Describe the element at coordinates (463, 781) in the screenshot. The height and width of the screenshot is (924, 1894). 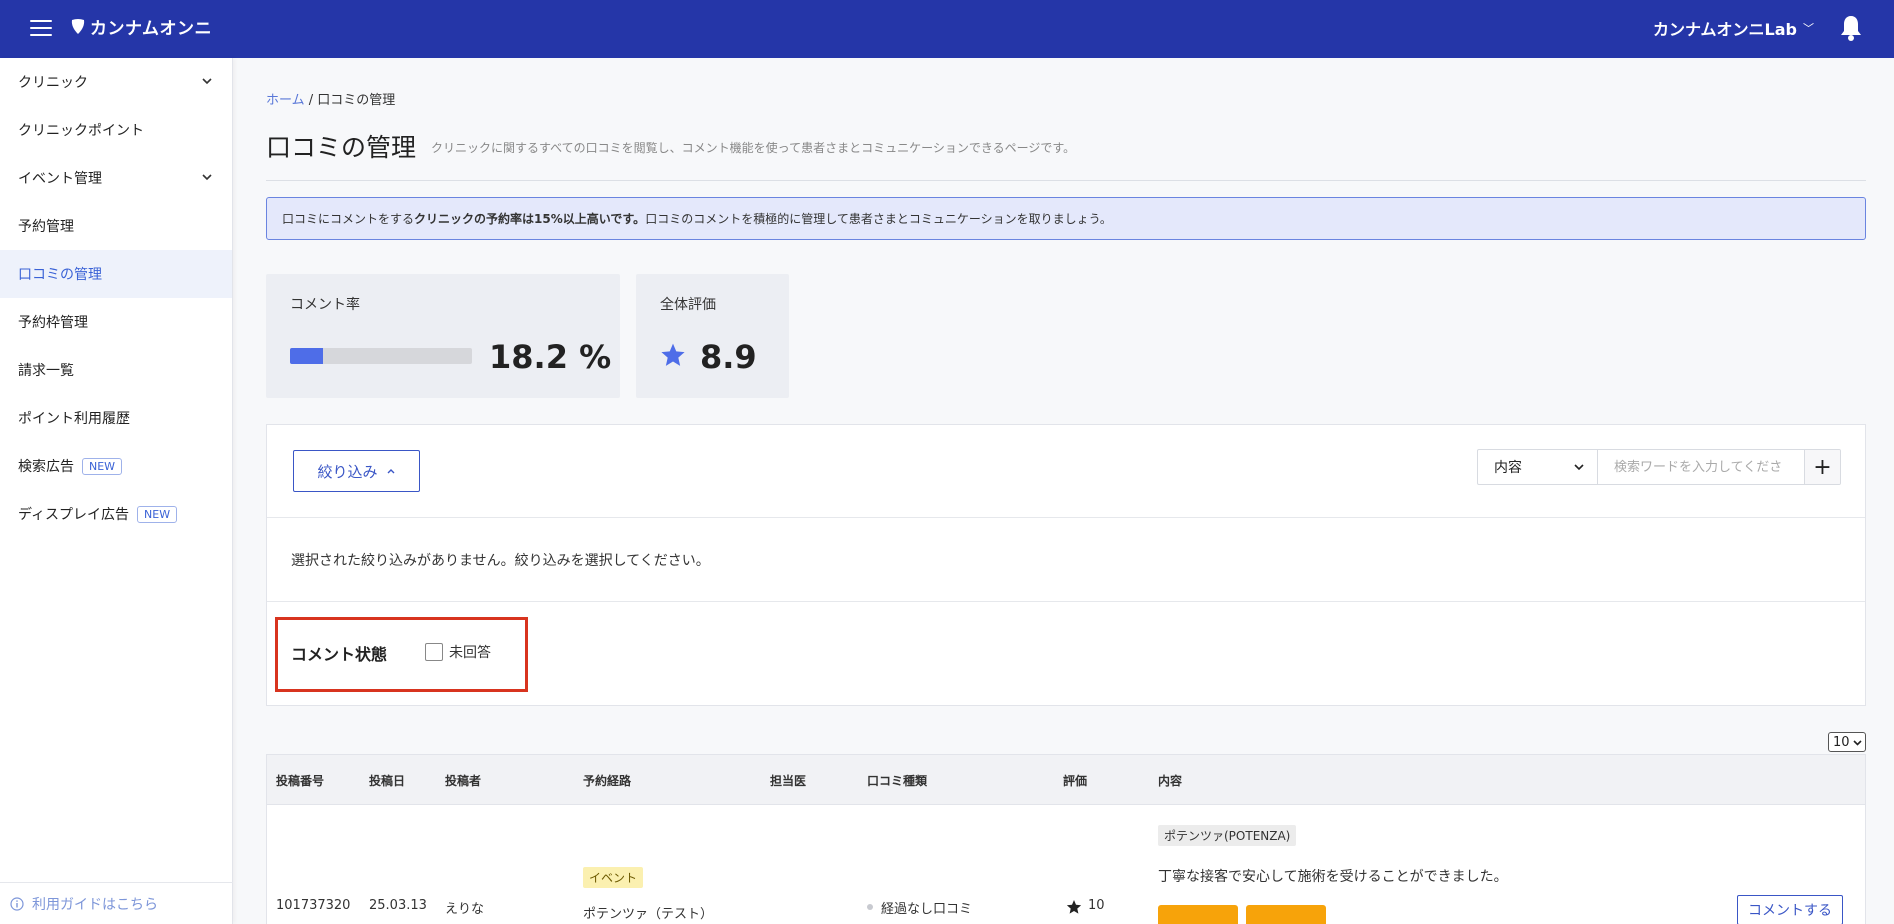
I see `column-header: 投稿者` at that location.